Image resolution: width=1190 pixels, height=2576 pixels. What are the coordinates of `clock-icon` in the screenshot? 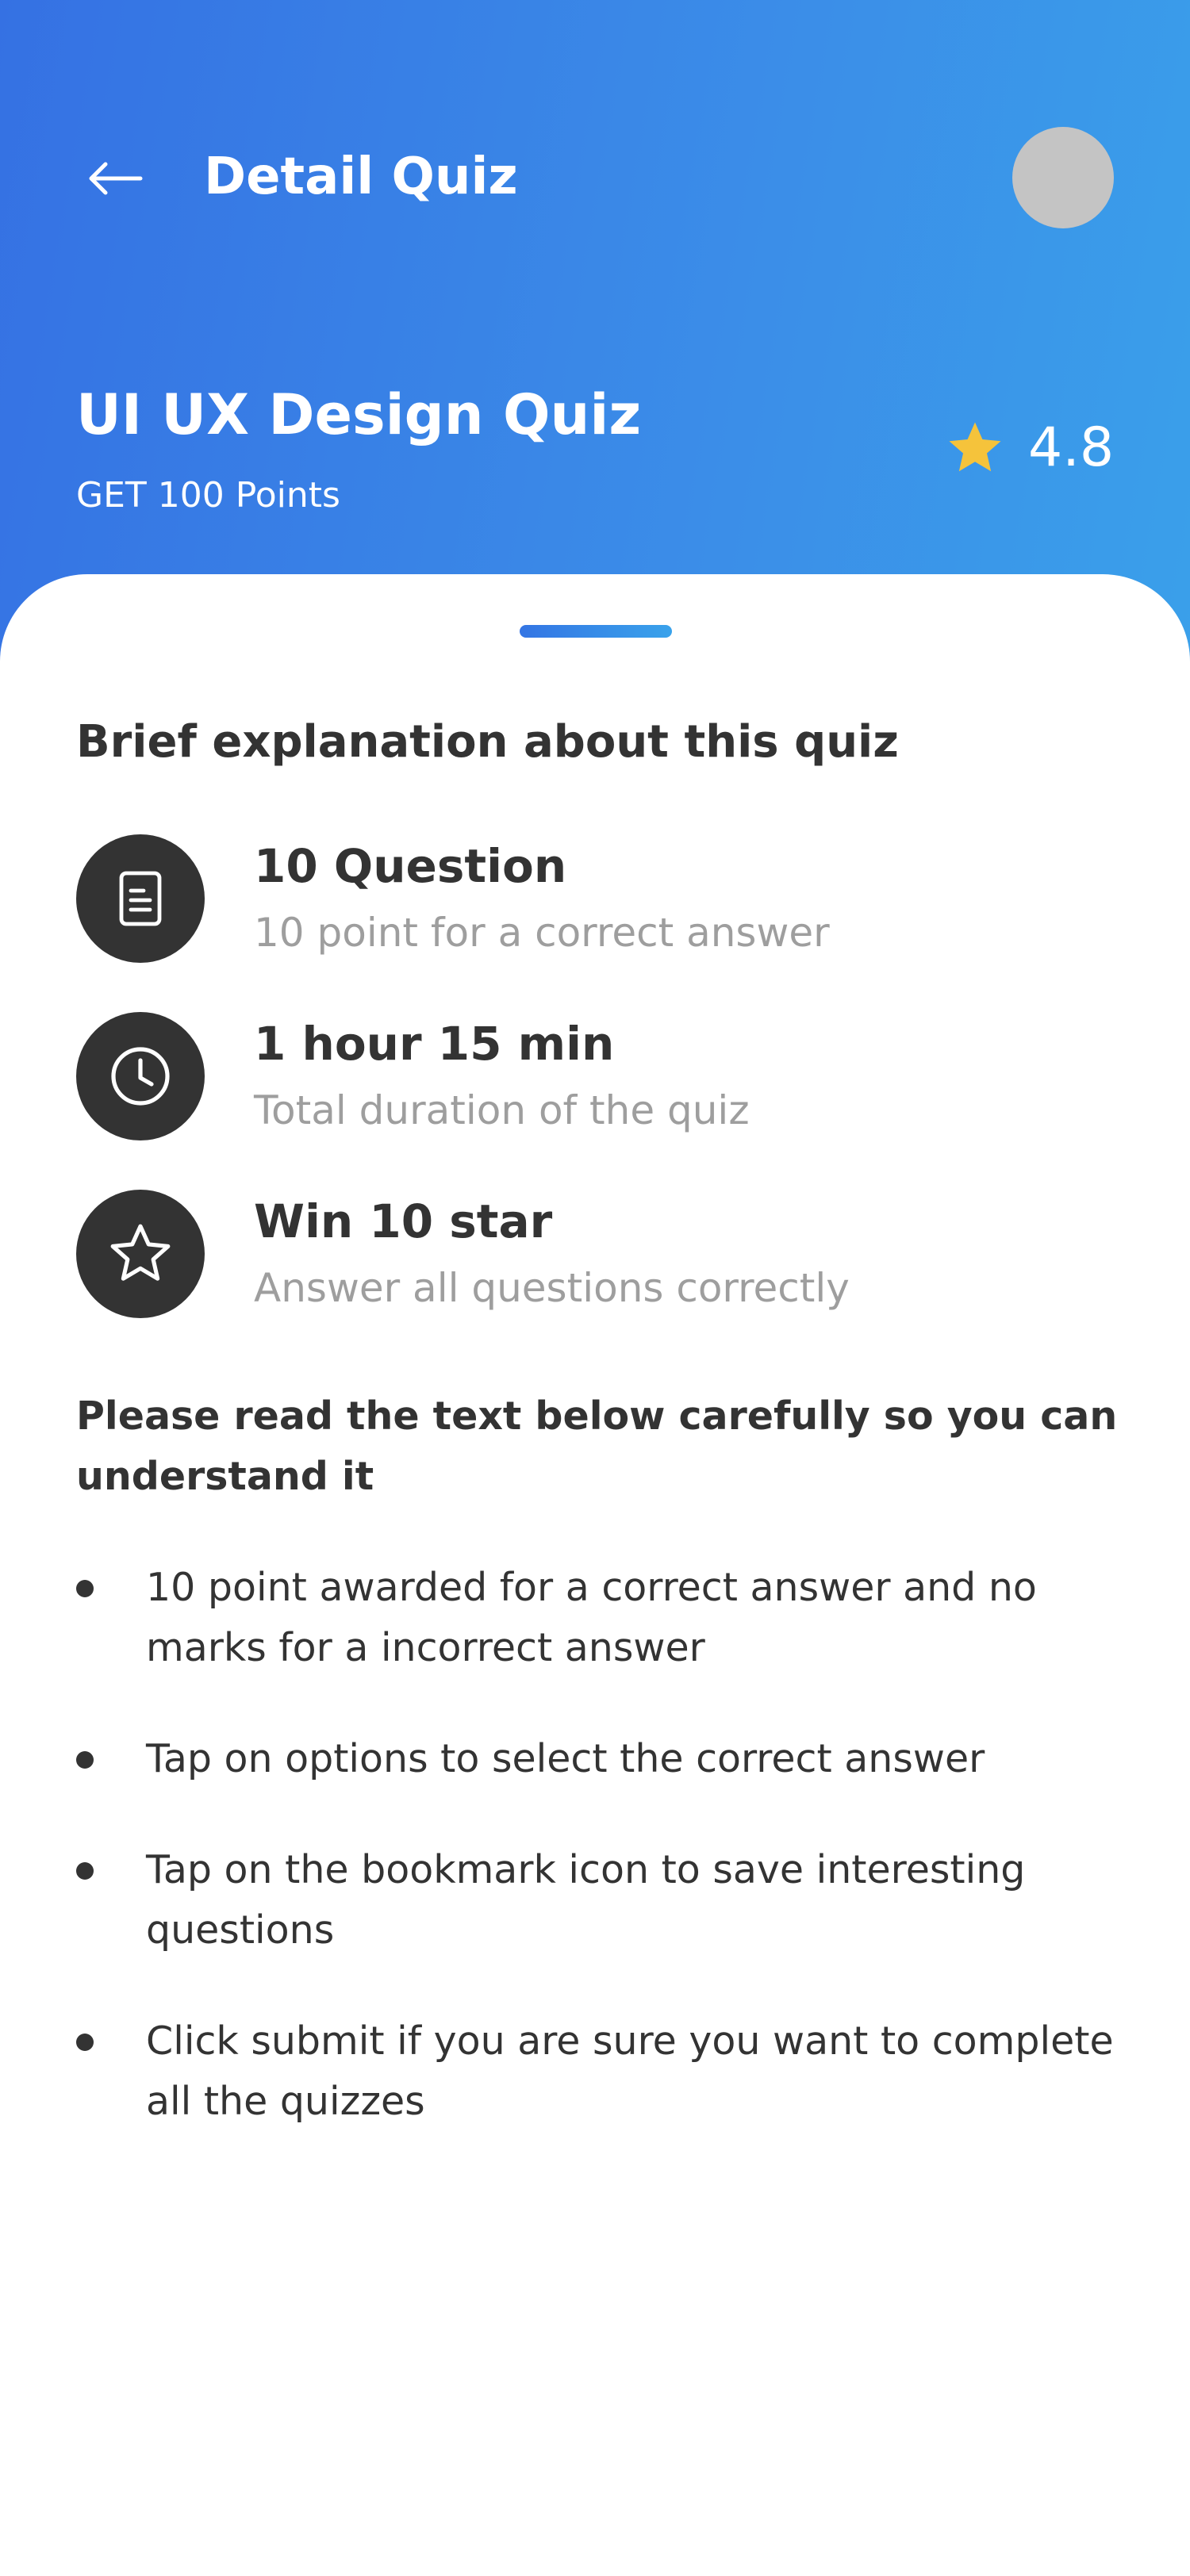 It's located at (140, 1076).